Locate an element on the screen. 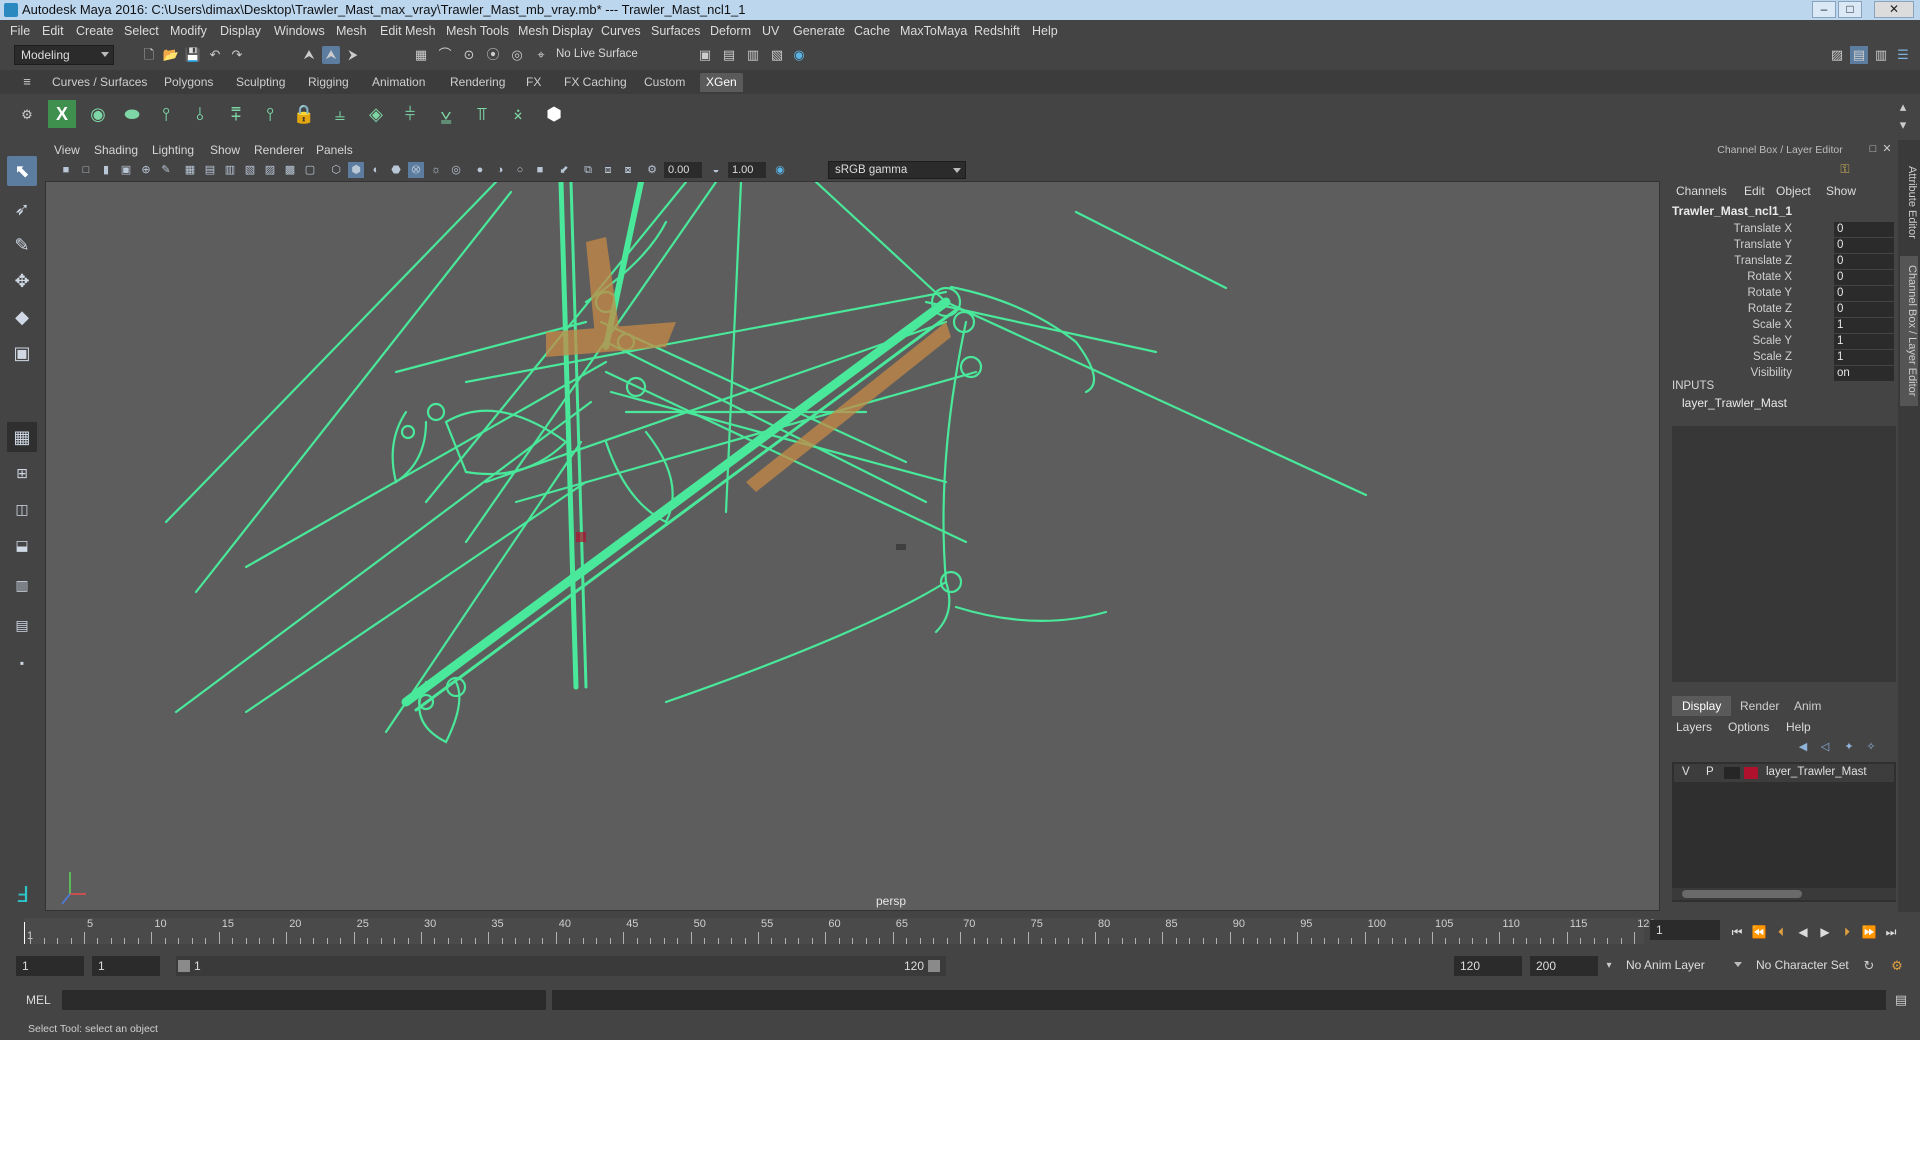  new-layer-from-selection-icon: ✧ is located at coordinates (1871, 747).